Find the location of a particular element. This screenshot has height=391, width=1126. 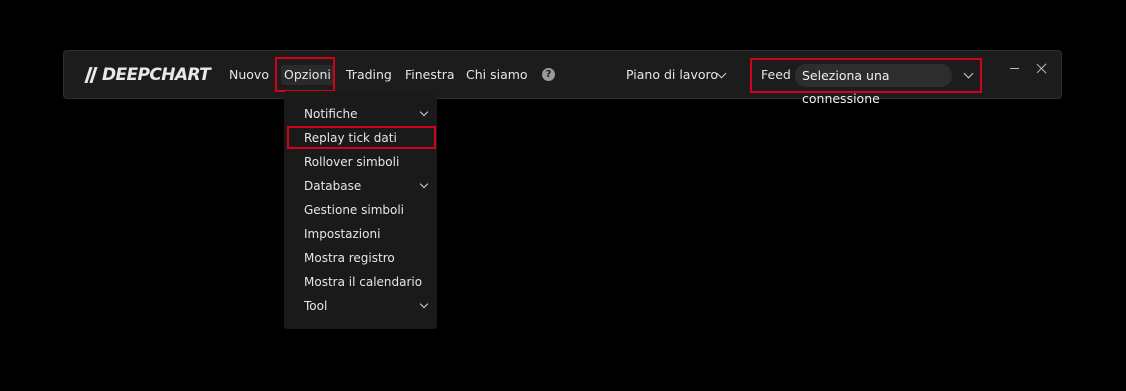

dropdown-item-label: Gestione simboli is located at coordinates (354, 210).